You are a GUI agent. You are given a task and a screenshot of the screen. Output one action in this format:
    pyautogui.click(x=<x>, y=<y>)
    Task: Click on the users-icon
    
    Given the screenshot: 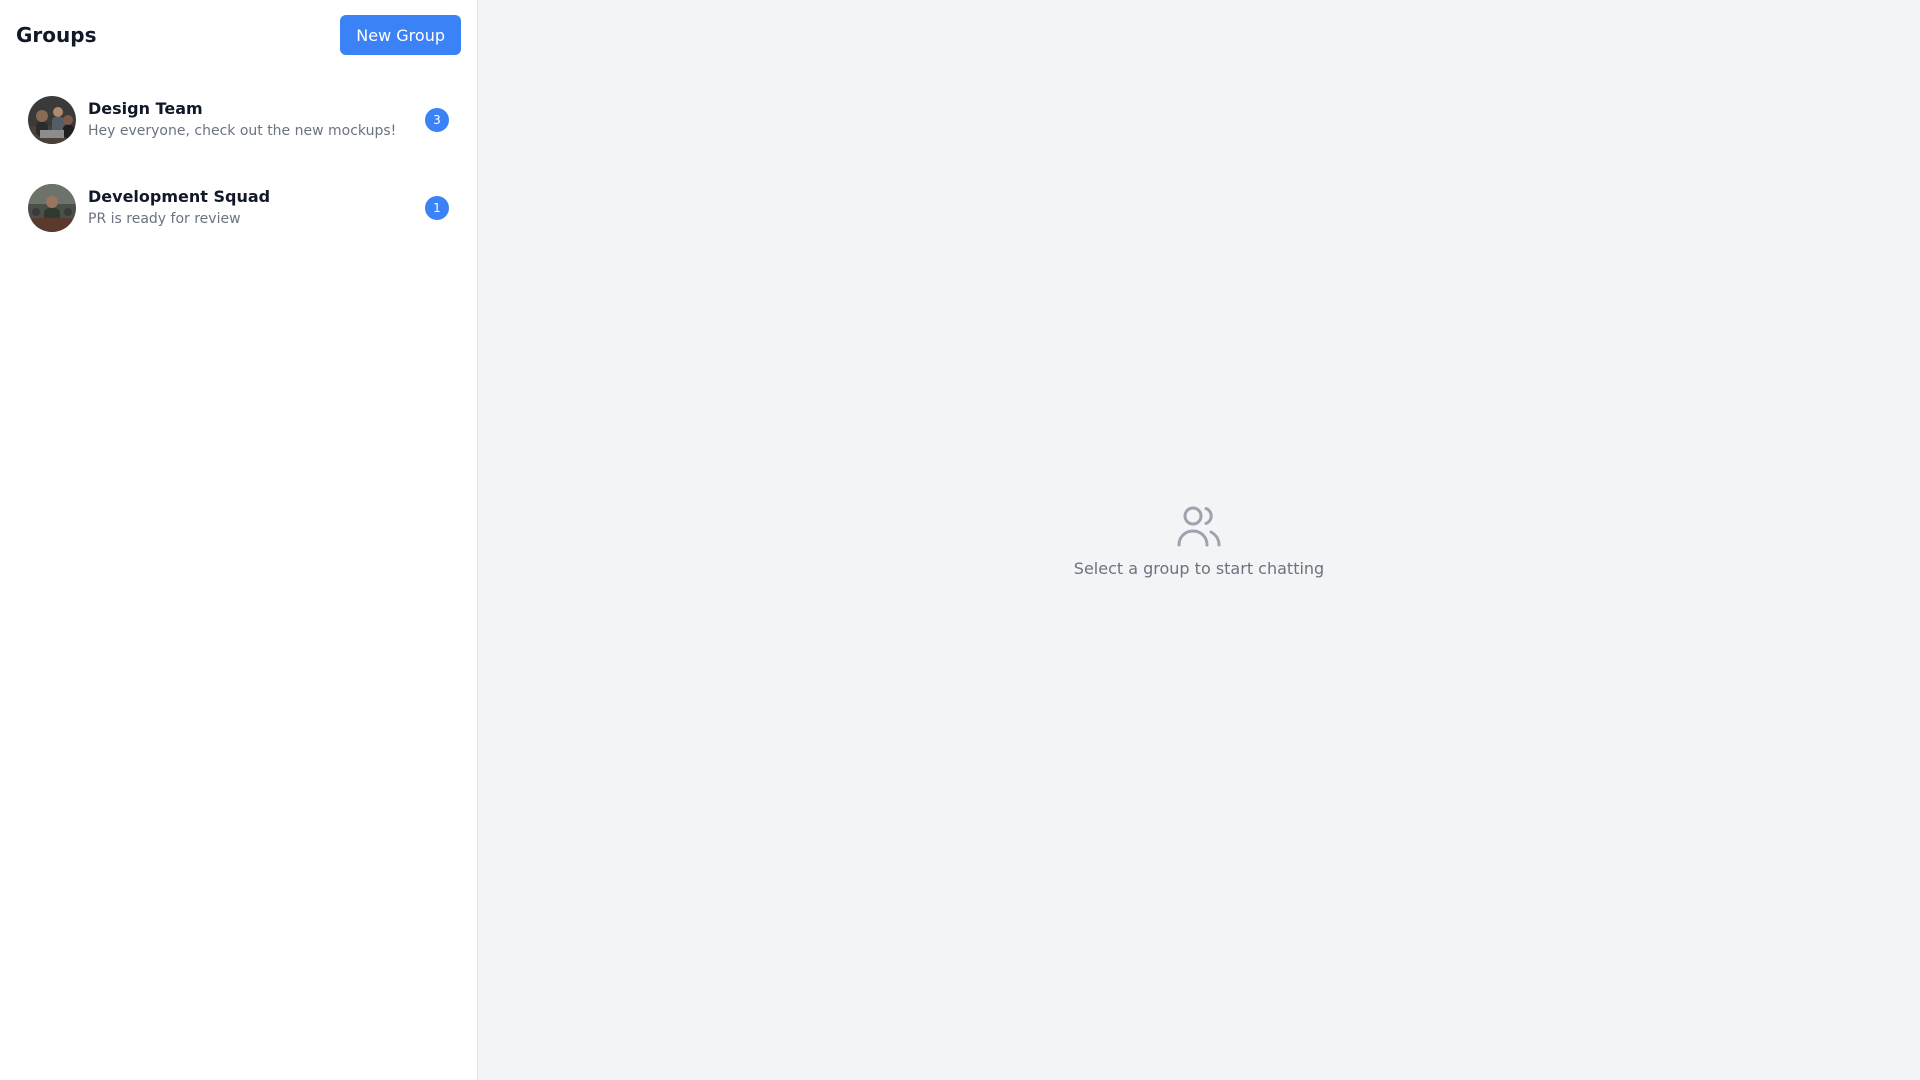 What is the action you would take?
    pyautogui.click(x=1199, y=526)
    